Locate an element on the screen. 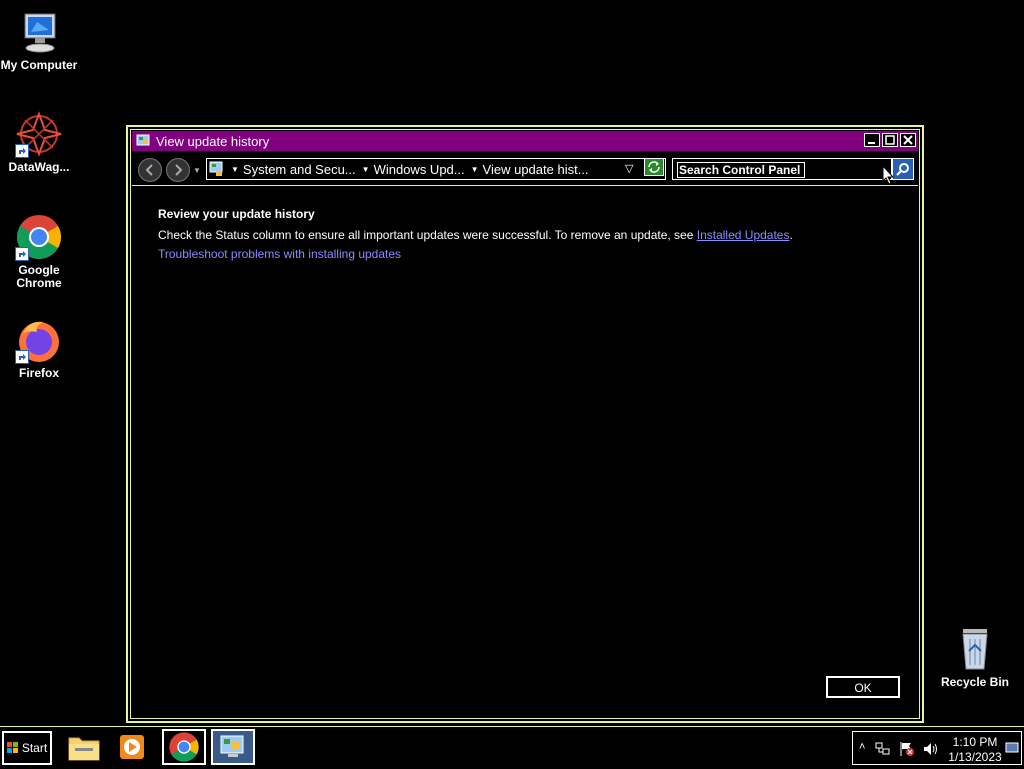 This screenshot has height=769, width=1024. computer-icon is located at coordinates (39, 32).